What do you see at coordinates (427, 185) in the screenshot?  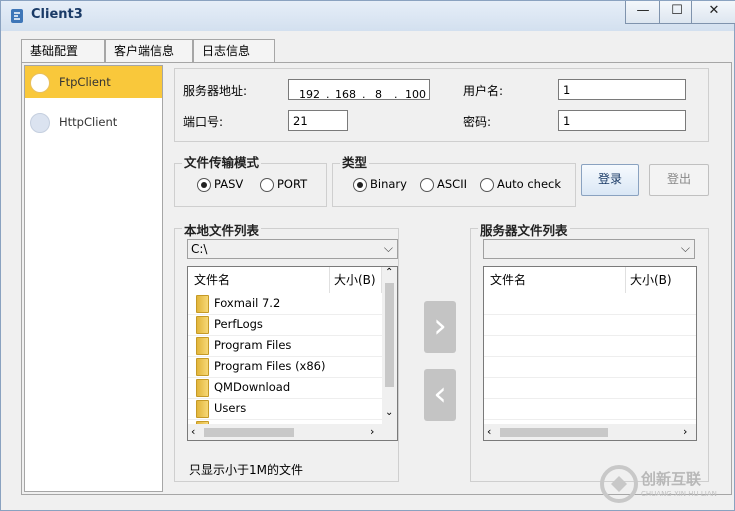 I see `radio-ascii` at bounding box center [427, 185].